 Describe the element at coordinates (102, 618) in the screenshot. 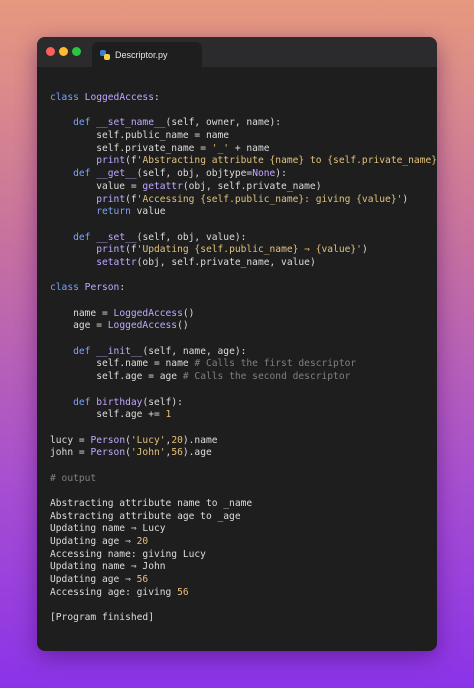

I see `code-line: [Program finished]` at that location.